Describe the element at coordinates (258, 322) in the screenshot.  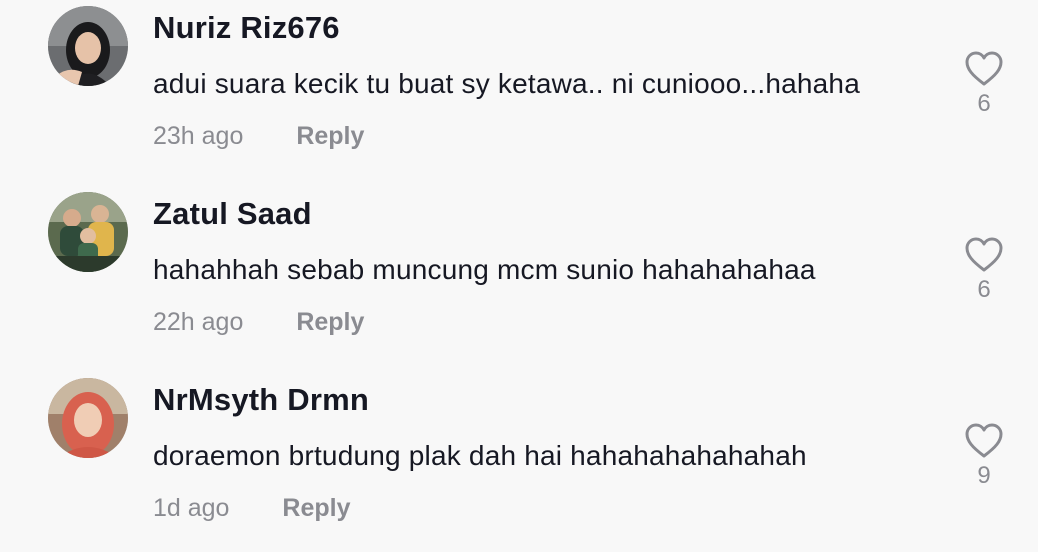
I see `comment-meta: 22h ago Reply` at that location.